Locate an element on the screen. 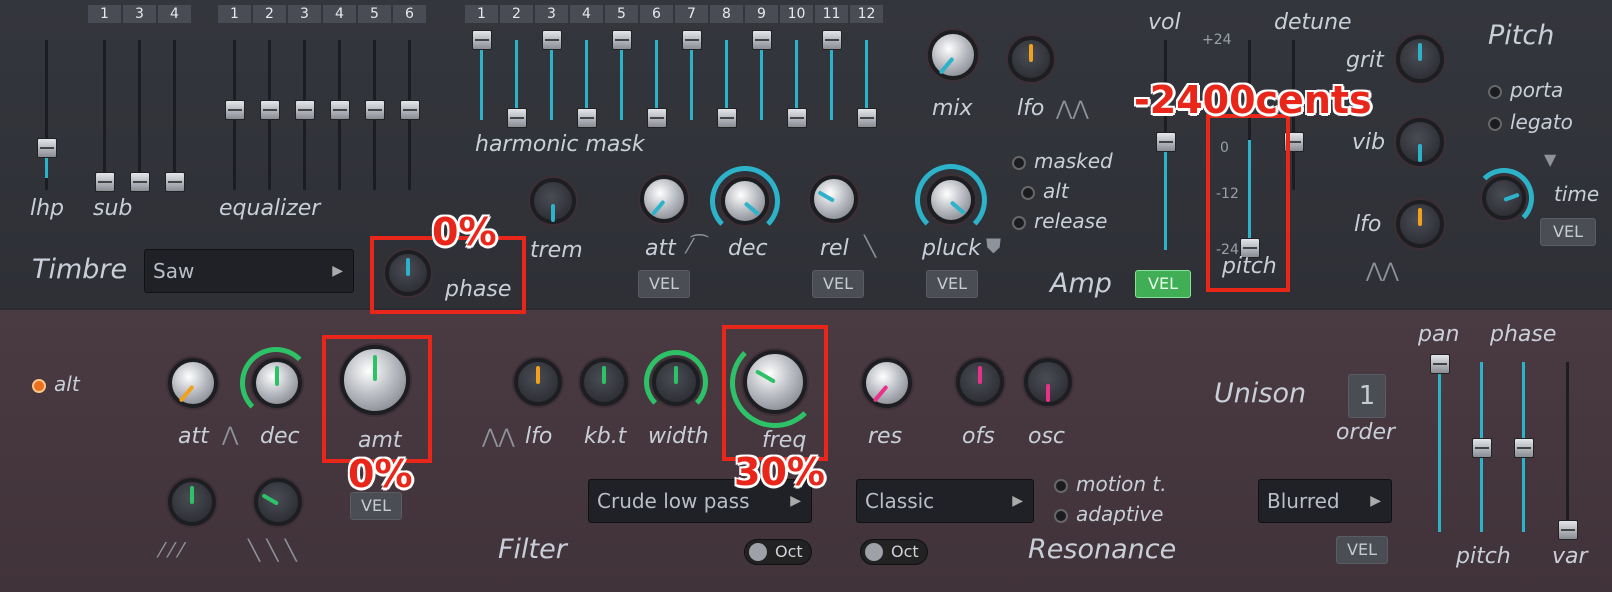  phase-annotation: 0% is located at coordinates (464, 232).